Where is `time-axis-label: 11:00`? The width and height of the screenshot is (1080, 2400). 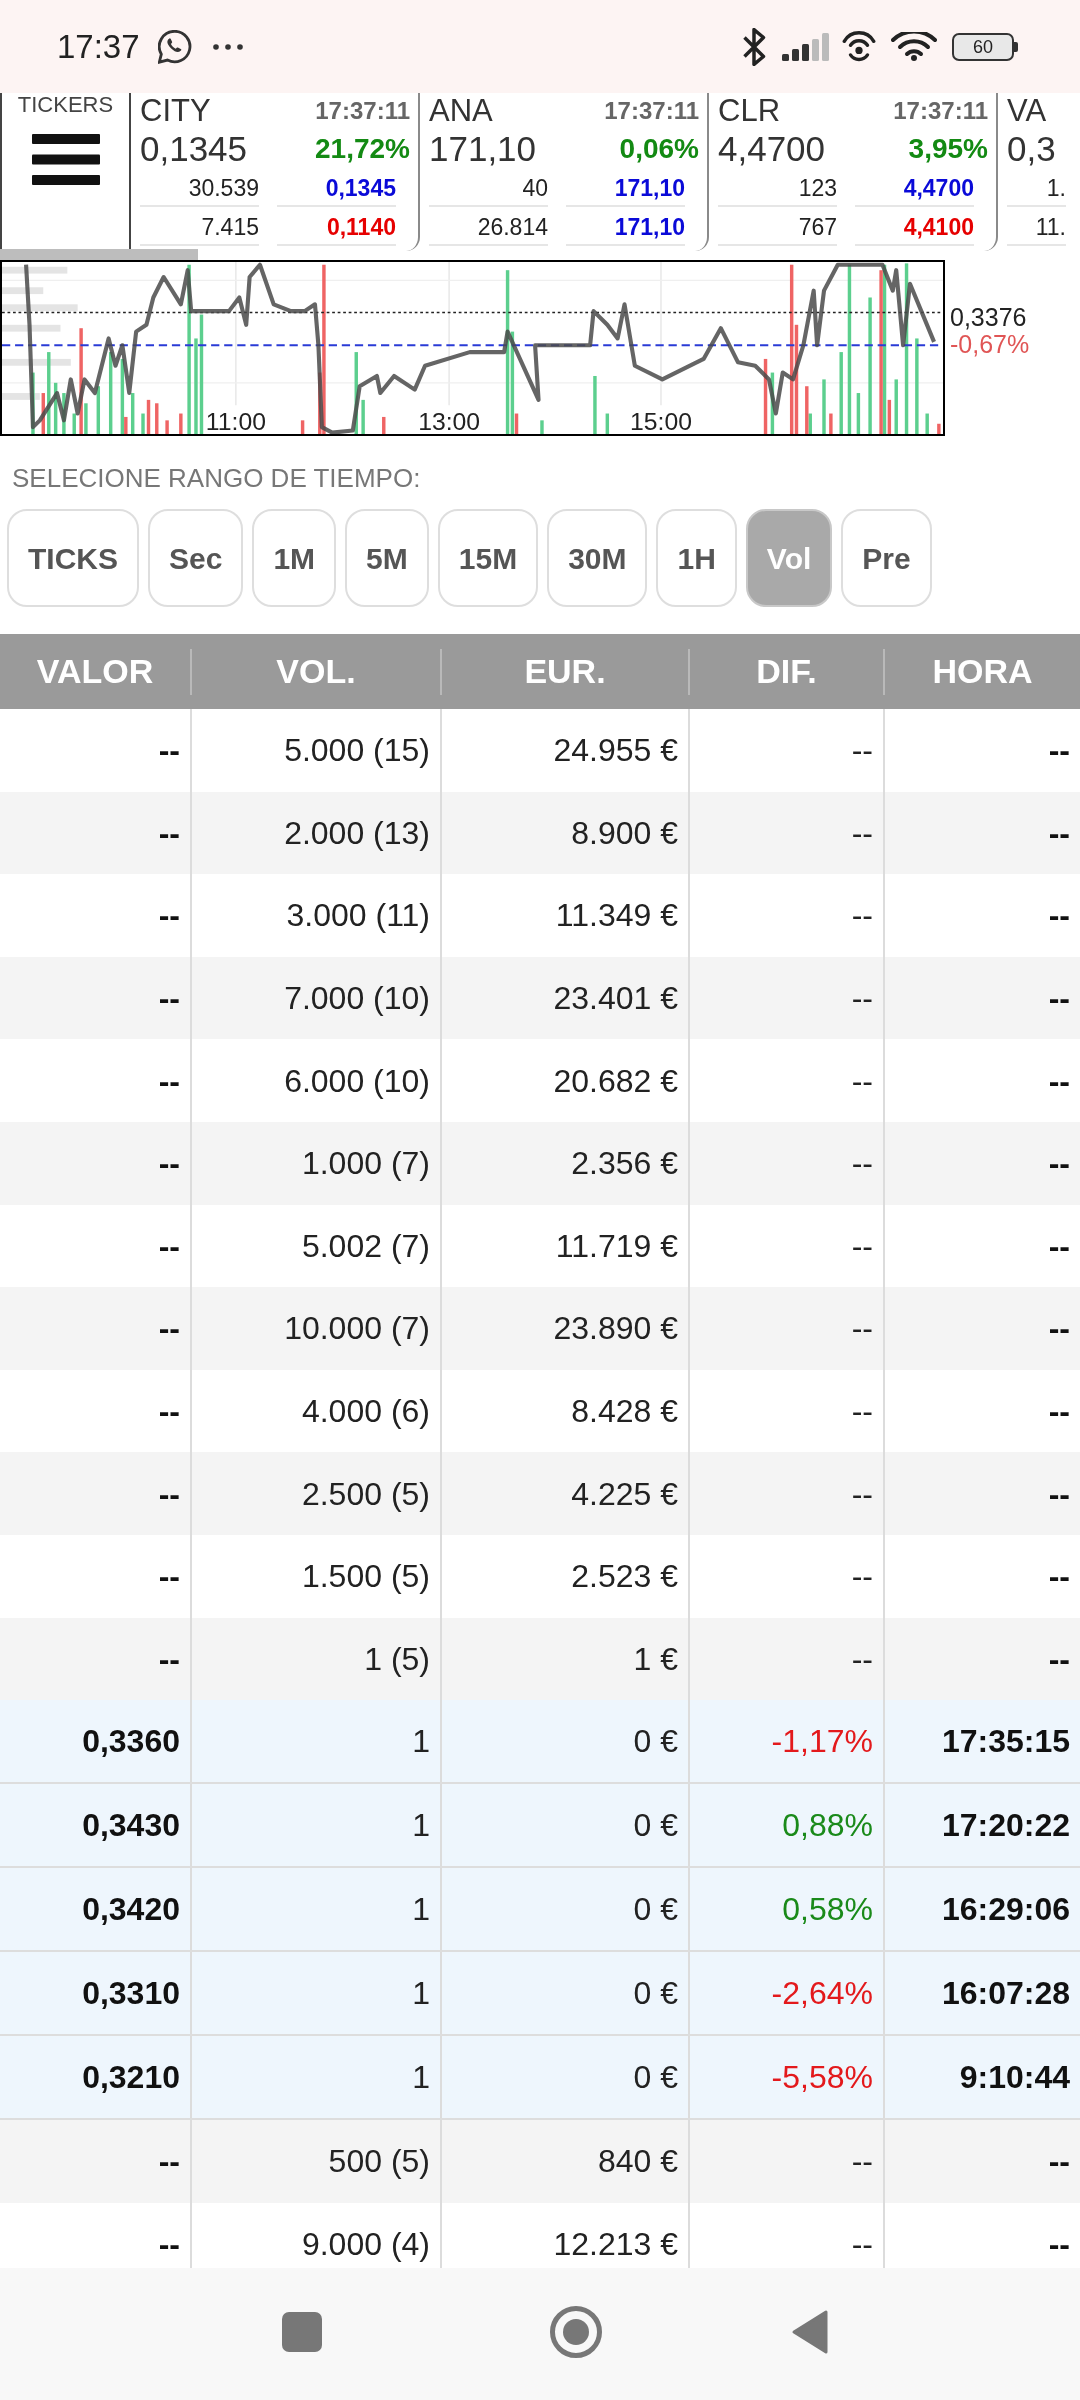
time-axis-label: 11:00 is located at coordinates (235, 421).